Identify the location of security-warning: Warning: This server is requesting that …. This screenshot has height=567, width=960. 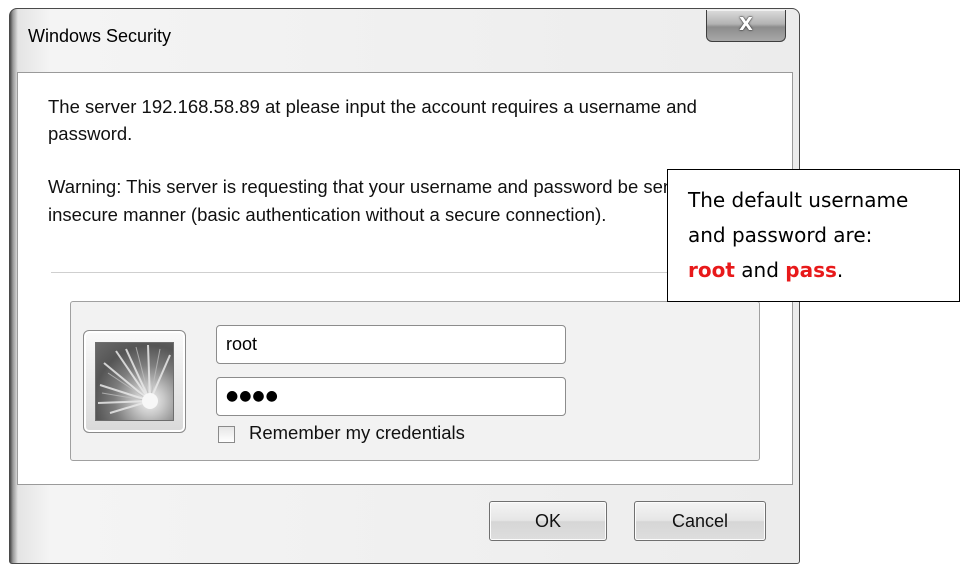
(386, 200).